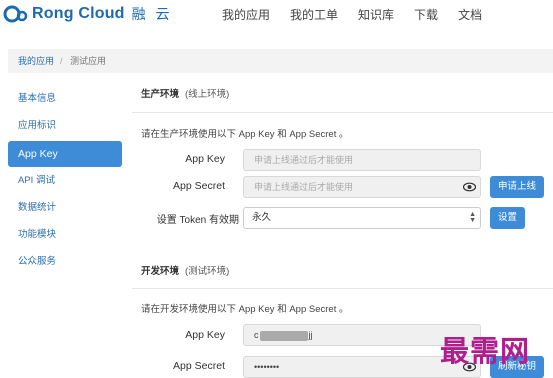 This screenshot has height=378, width=553. Describe the element at coordinates (199, 366) in the screenshot. I see `development-app-secret-label: App Secret` at that location.